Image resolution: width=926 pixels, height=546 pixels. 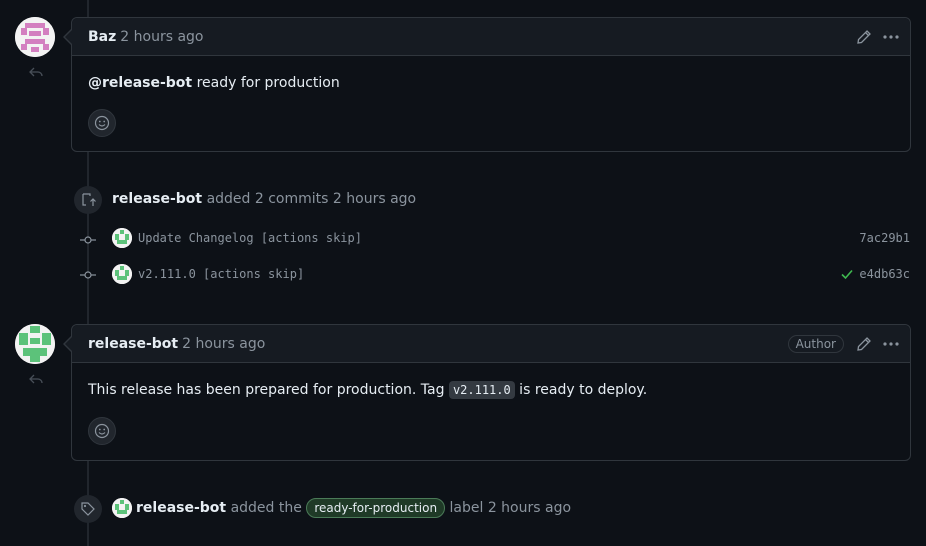 What do you see at coordinates (884, 238) in the screenshot?
I see `commit-sha: 7ac29b1` at bounding box center [884, 238].